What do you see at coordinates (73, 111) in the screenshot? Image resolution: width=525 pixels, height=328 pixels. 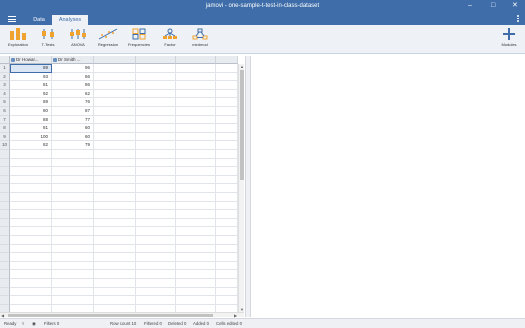 I see `data-cell: 87` at bounding box center [73, 111].